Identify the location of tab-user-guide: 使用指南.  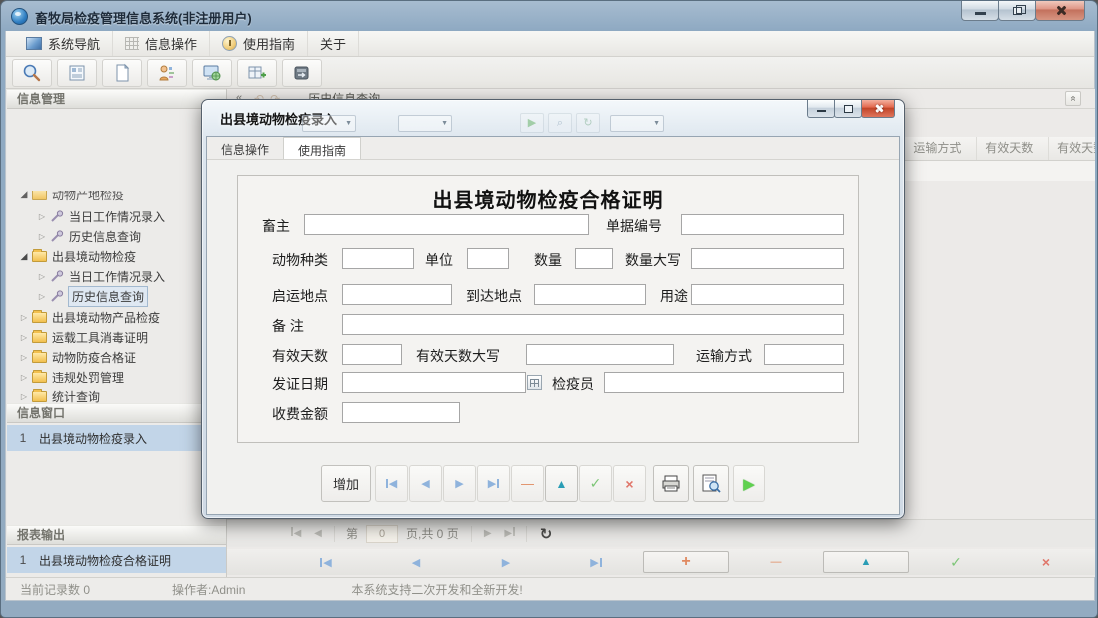
(322, 148).